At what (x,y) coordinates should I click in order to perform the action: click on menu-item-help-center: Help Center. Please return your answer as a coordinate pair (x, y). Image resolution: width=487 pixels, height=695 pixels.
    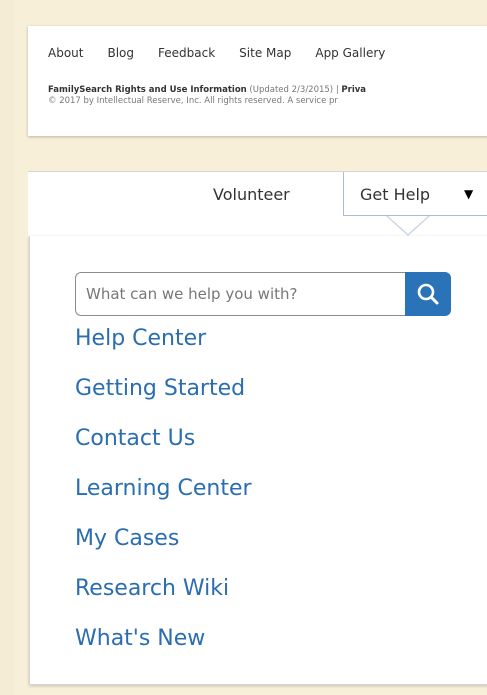
    Looking at the image, I should click on (163, 351).